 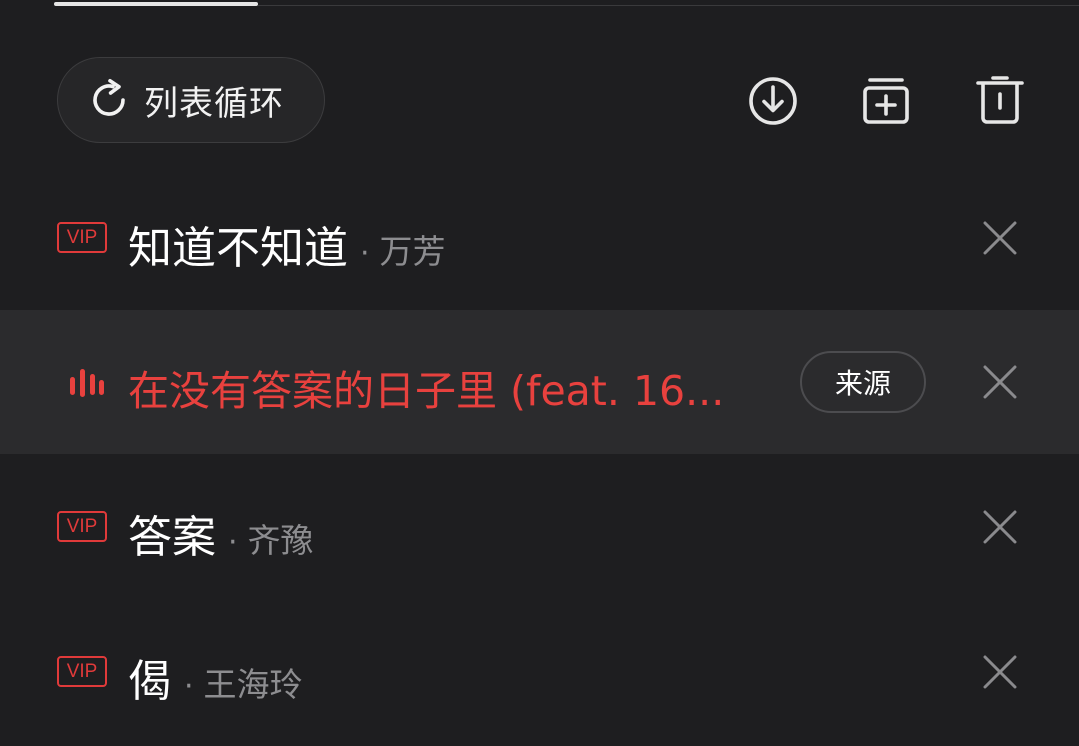 I want to click on add-to-playlist-icon, so click(x=886, y=101).